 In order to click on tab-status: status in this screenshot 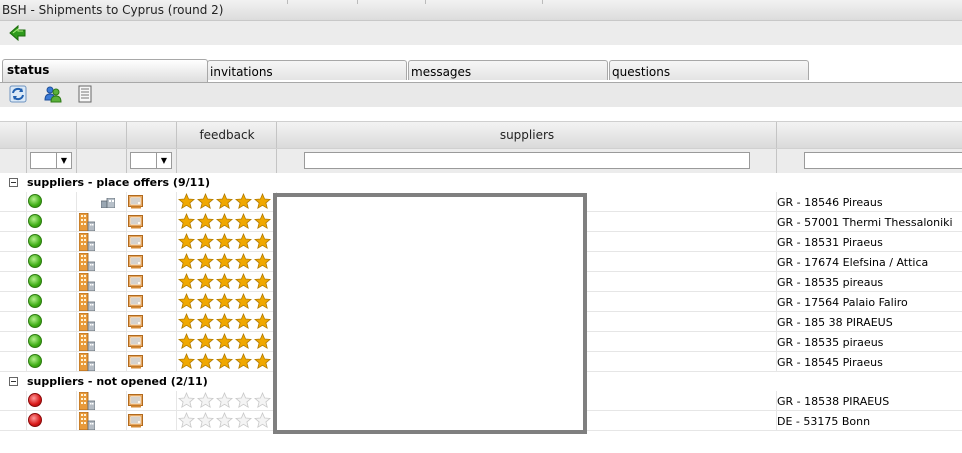, I will do `click(105, 70)`.